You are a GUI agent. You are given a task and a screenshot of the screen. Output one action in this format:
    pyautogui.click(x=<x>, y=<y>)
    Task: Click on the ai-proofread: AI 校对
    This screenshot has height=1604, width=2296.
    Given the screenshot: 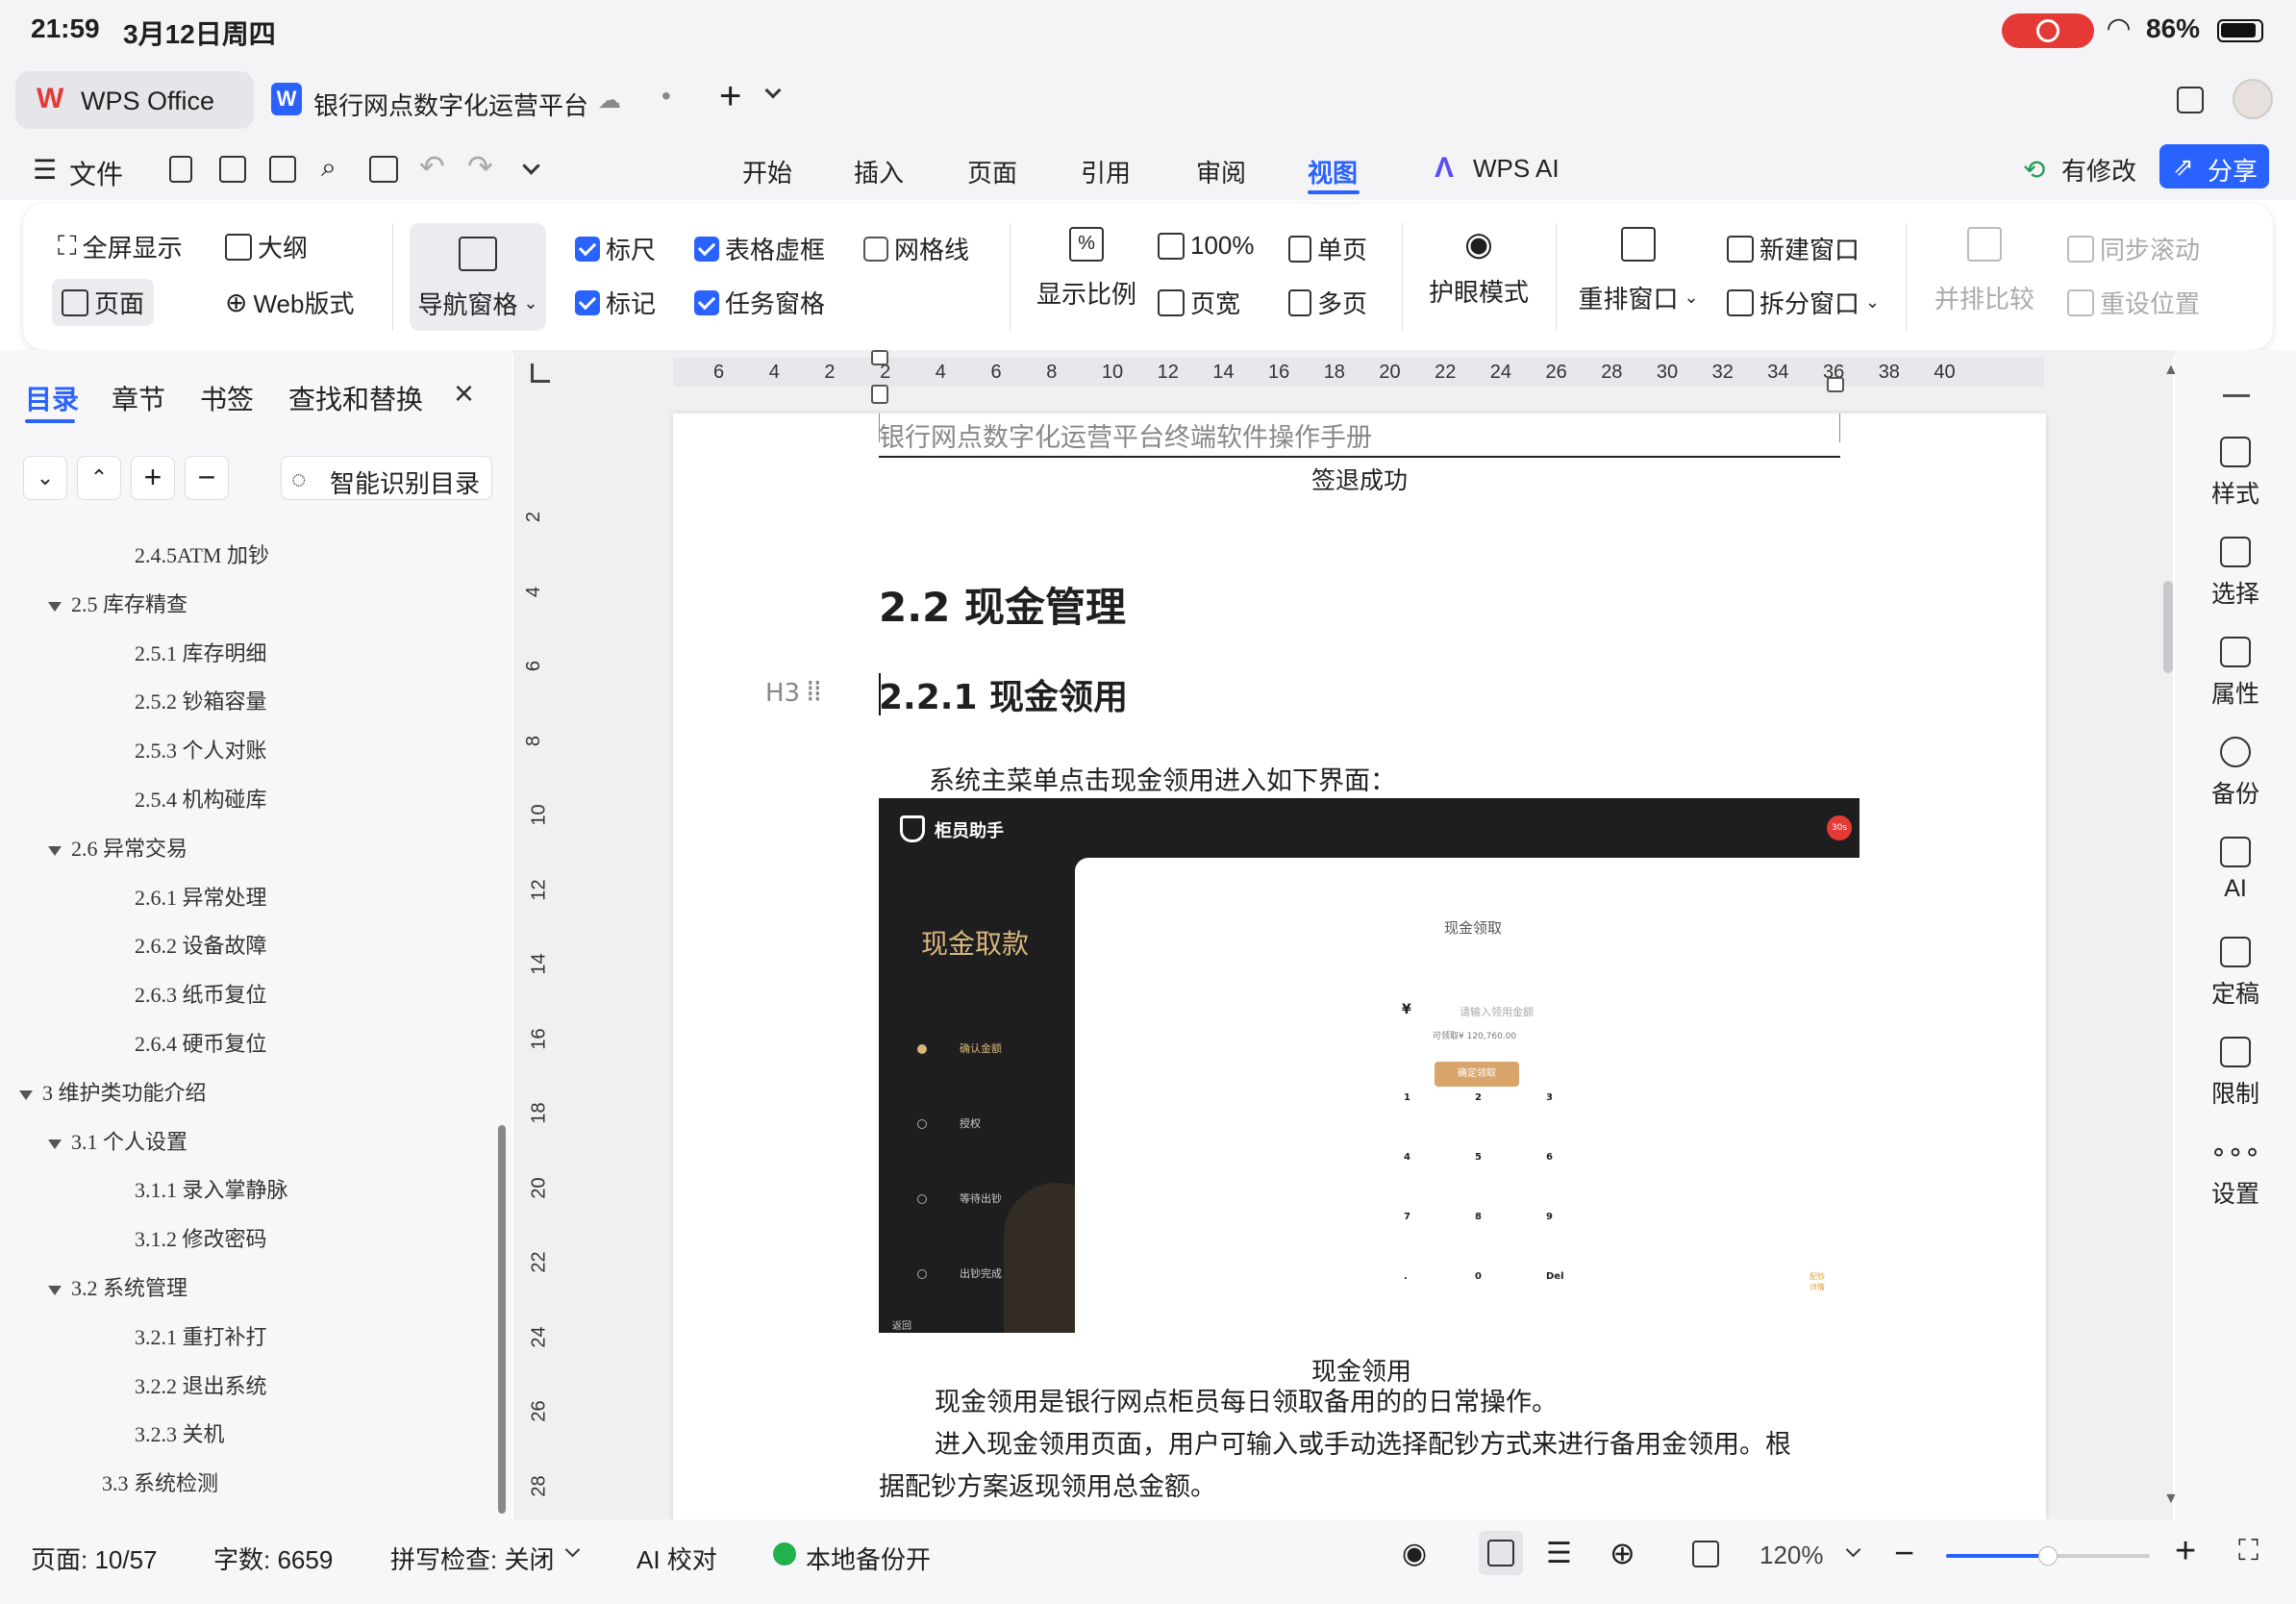 What is the action you would take?
    pyautogui.click(x=676, y=1558)
    